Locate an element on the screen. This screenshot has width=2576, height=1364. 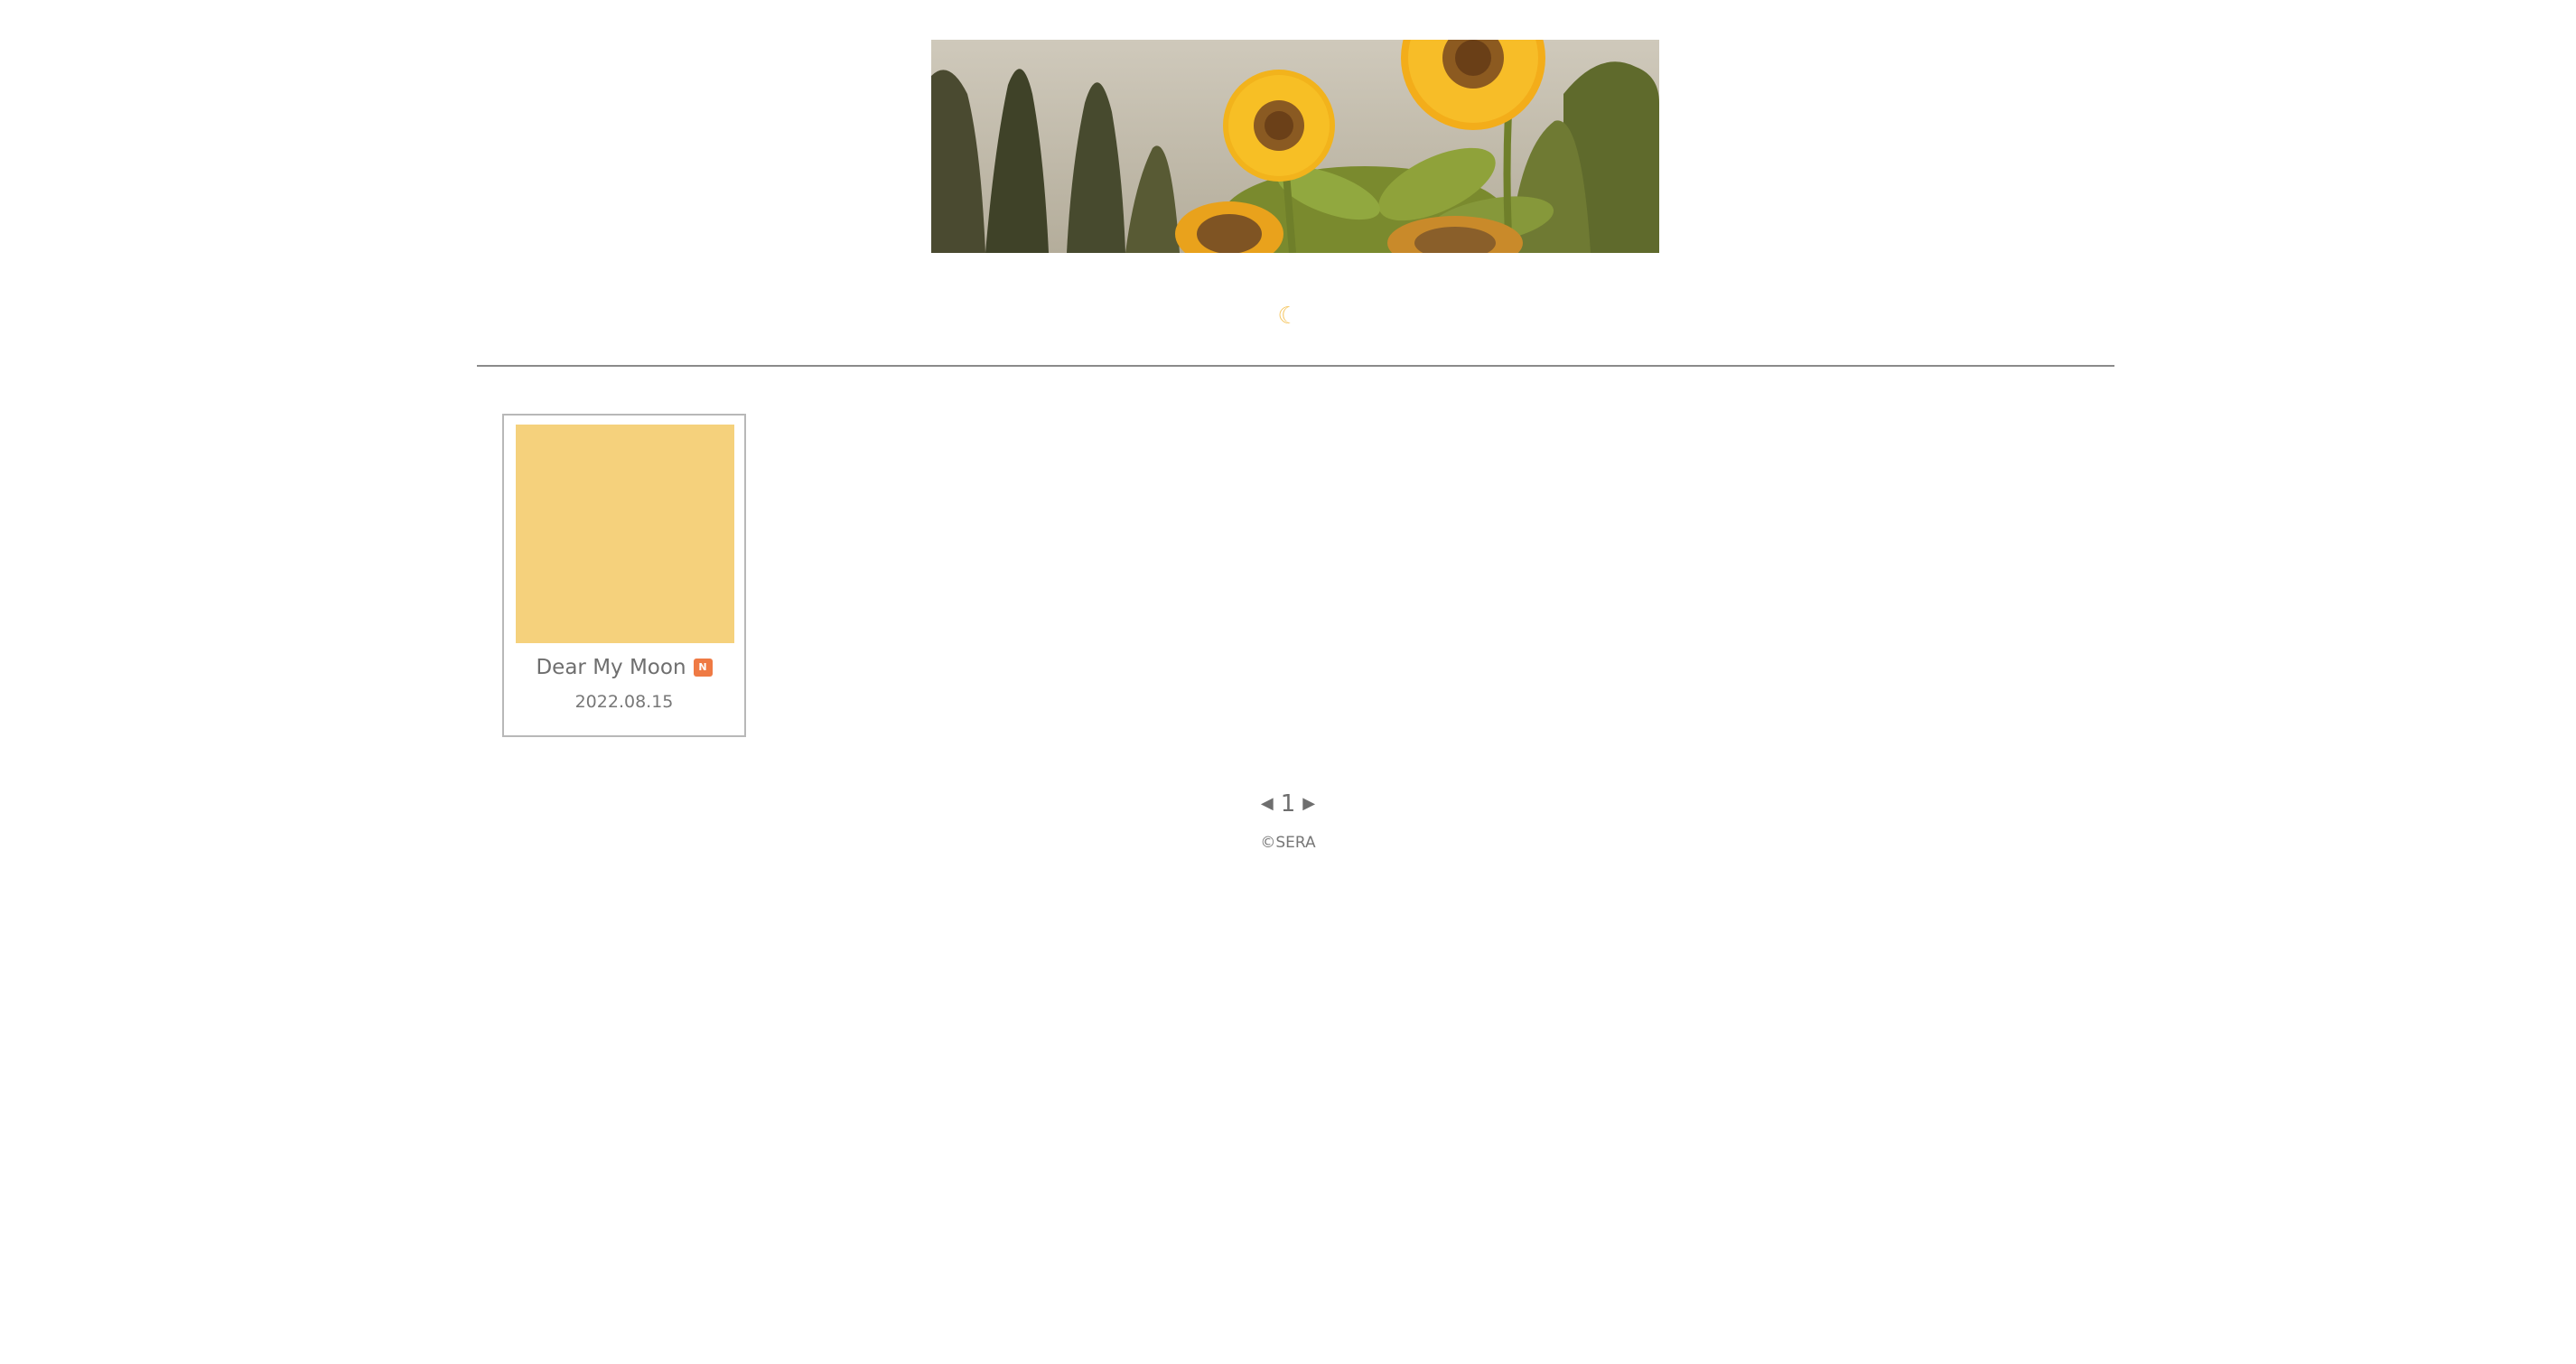
pagination: ◀ 1 ▶ is located at coordinates (1288, 804).